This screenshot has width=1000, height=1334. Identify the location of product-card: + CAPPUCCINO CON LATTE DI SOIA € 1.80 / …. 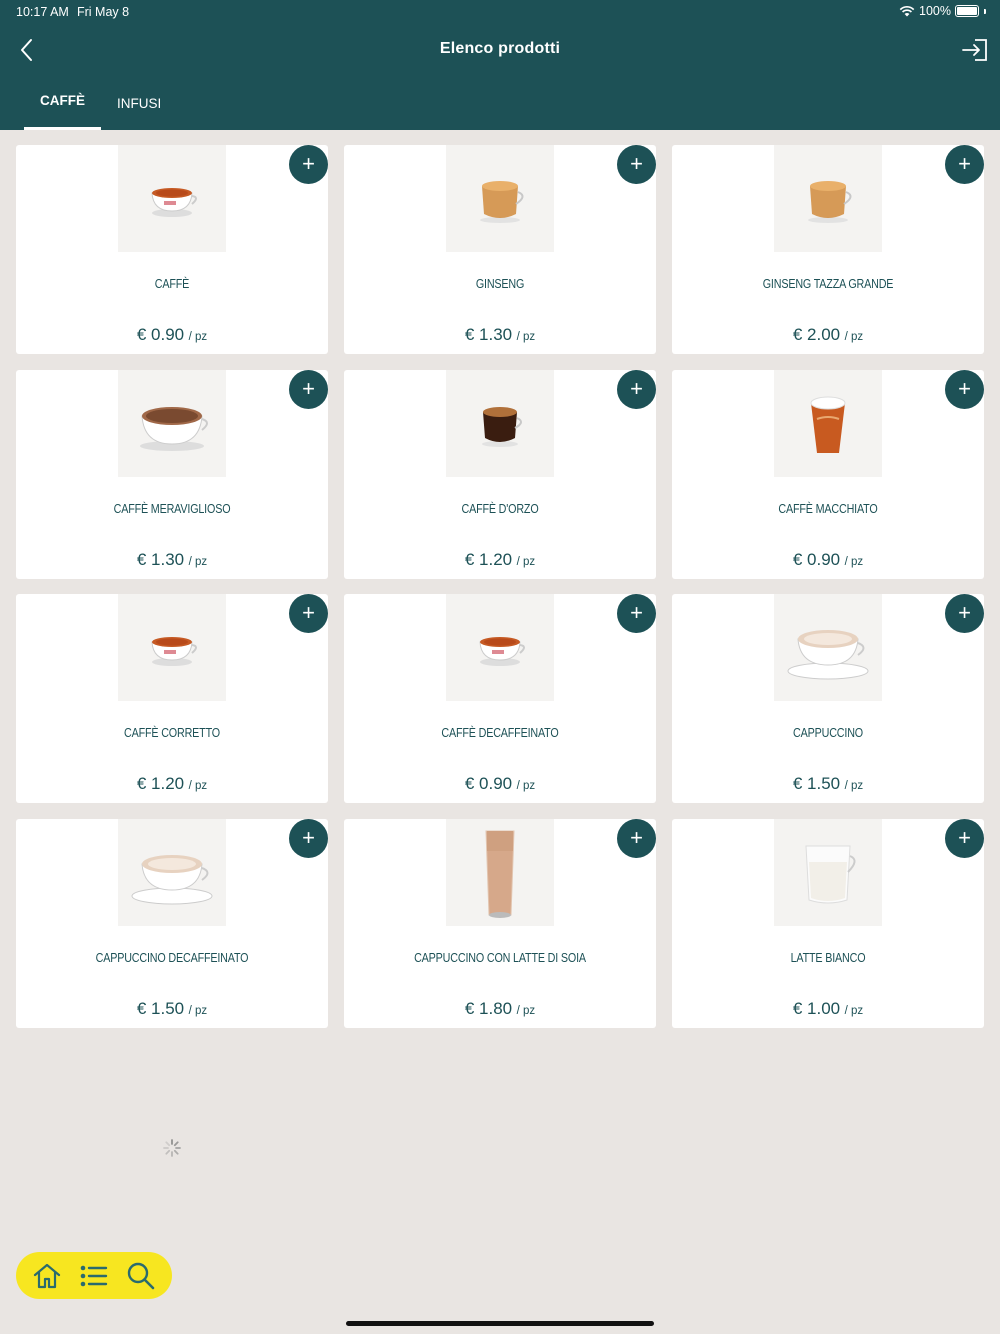
(500, 923).